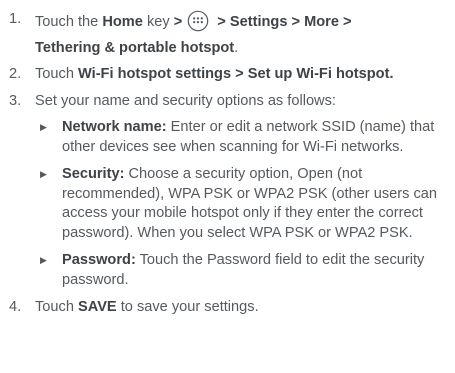 Image resolution: width=455 pixels, height=373 pixels. What do you see at coordinates (158, 22) in the screenshot?
I see `step-1-key-text: key` at bounding box center [158, 22].